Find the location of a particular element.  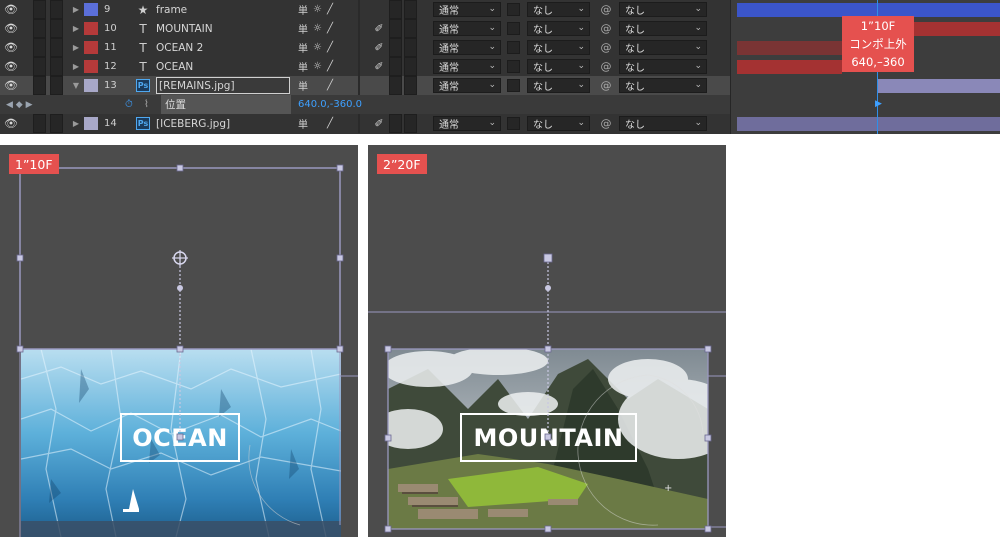

layer-row: 👁 ▼ 13 Ps [REMAINS.jpg] 単 ╱ 通常 ⌄ なし ⌄ @ なし ⌄ is located at coordinates (365, 85).